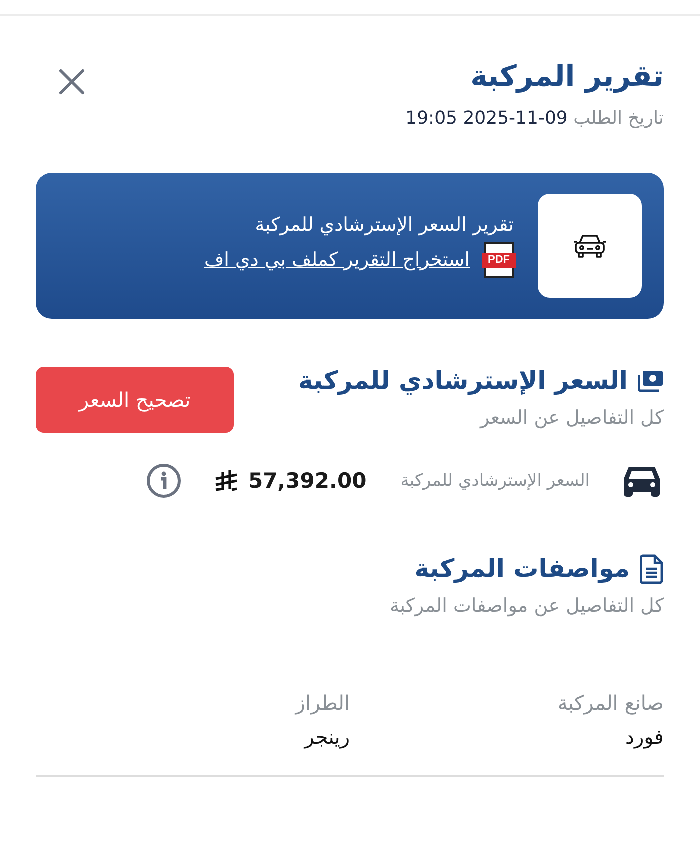 This screenshot has width=700, height=857. Describe the element at coordinates (307, 481) in the screenshot. I see `price-value: 57,392.00` at that location.